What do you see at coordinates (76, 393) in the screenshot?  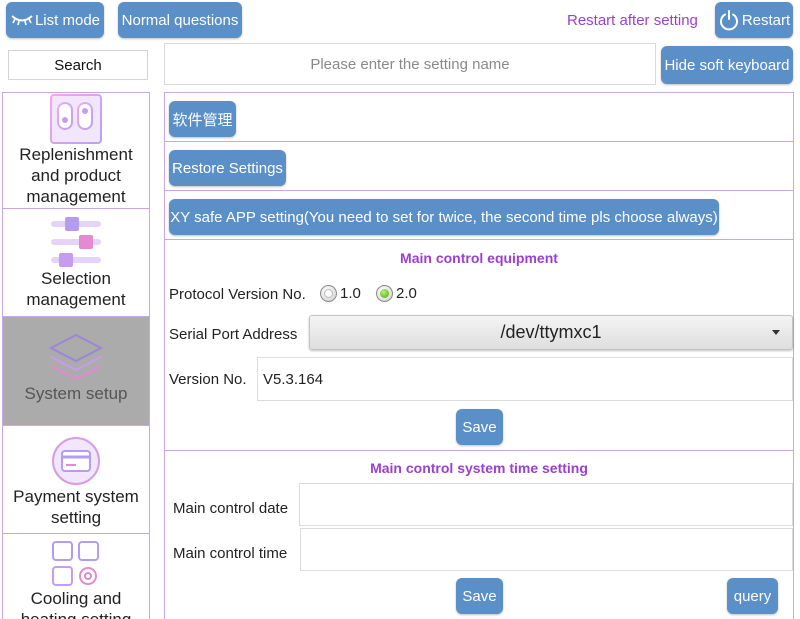 I see `sidebar-item-label: System setup` at bounding box center [76, 393].